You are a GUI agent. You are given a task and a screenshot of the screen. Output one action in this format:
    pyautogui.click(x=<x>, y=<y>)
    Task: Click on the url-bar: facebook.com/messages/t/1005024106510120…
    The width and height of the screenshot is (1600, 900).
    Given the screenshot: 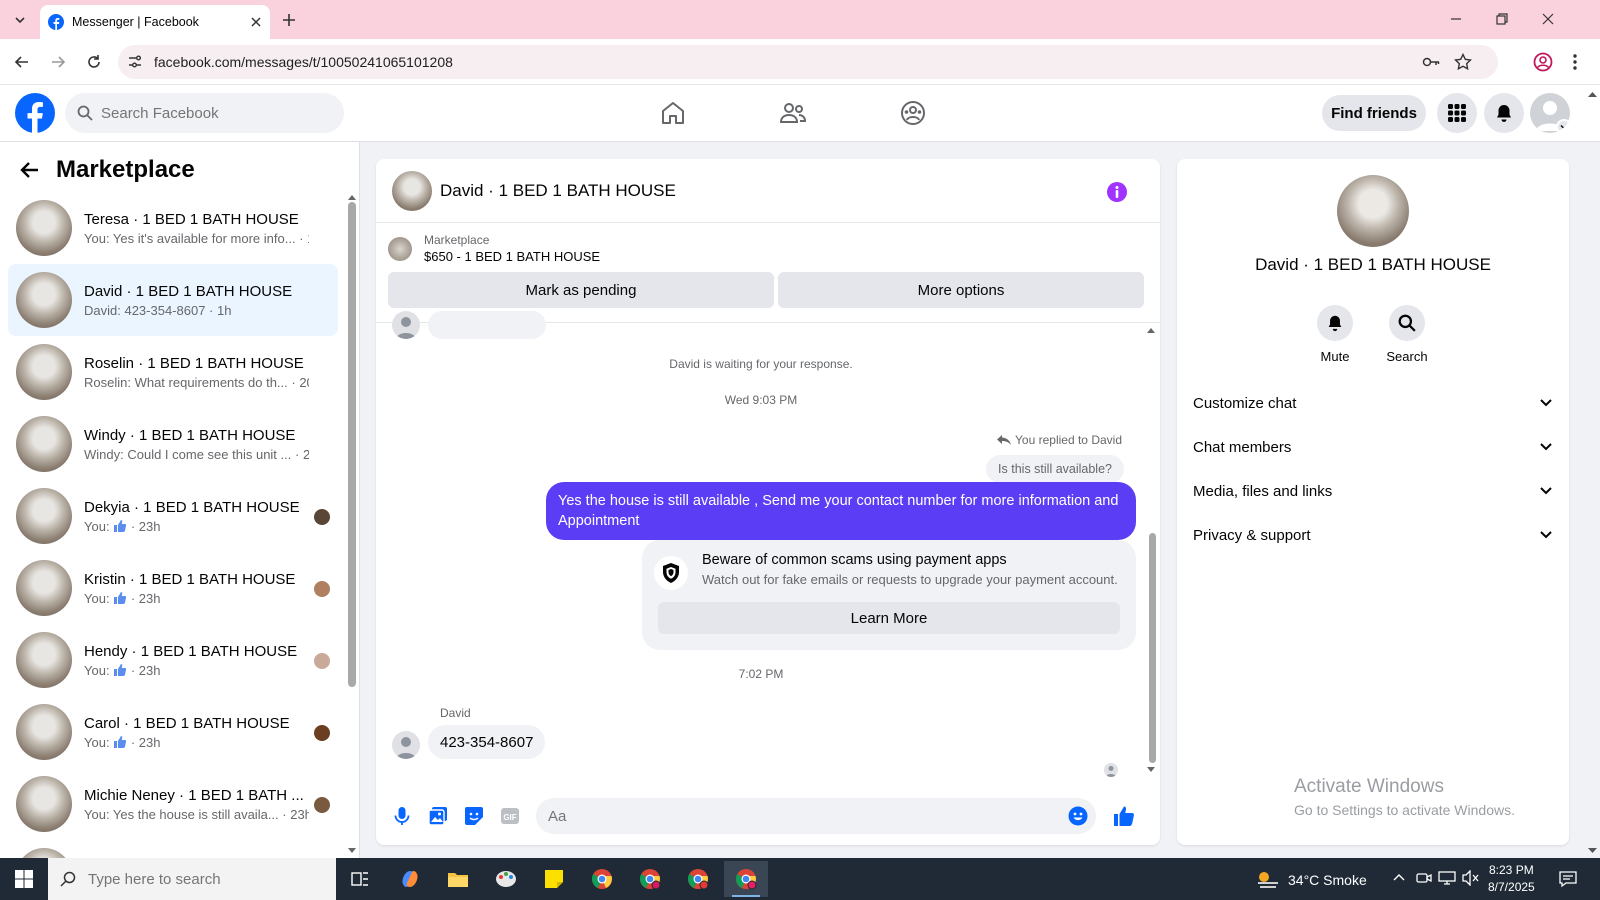 What is the action you would take?
    pyautogui.click(x=808, y=62)
    